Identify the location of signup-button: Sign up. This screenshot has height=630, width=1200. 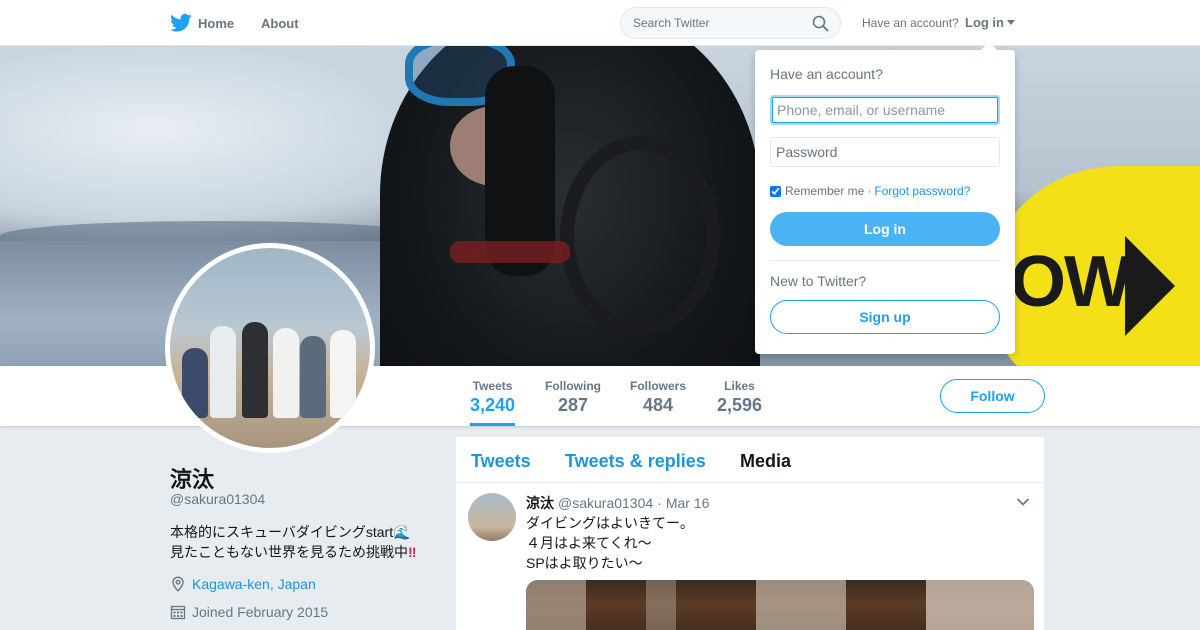
(885, 317).